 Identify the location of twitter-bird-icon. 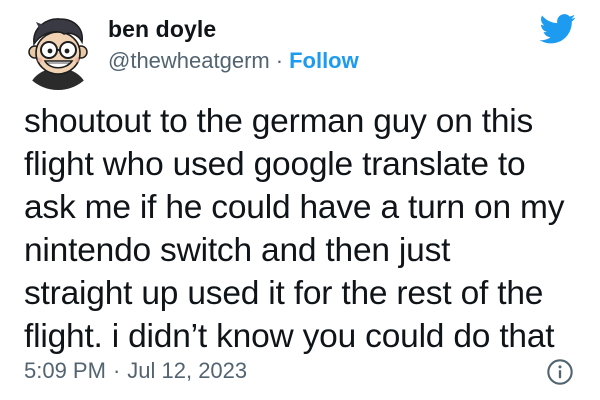
(558, 29).